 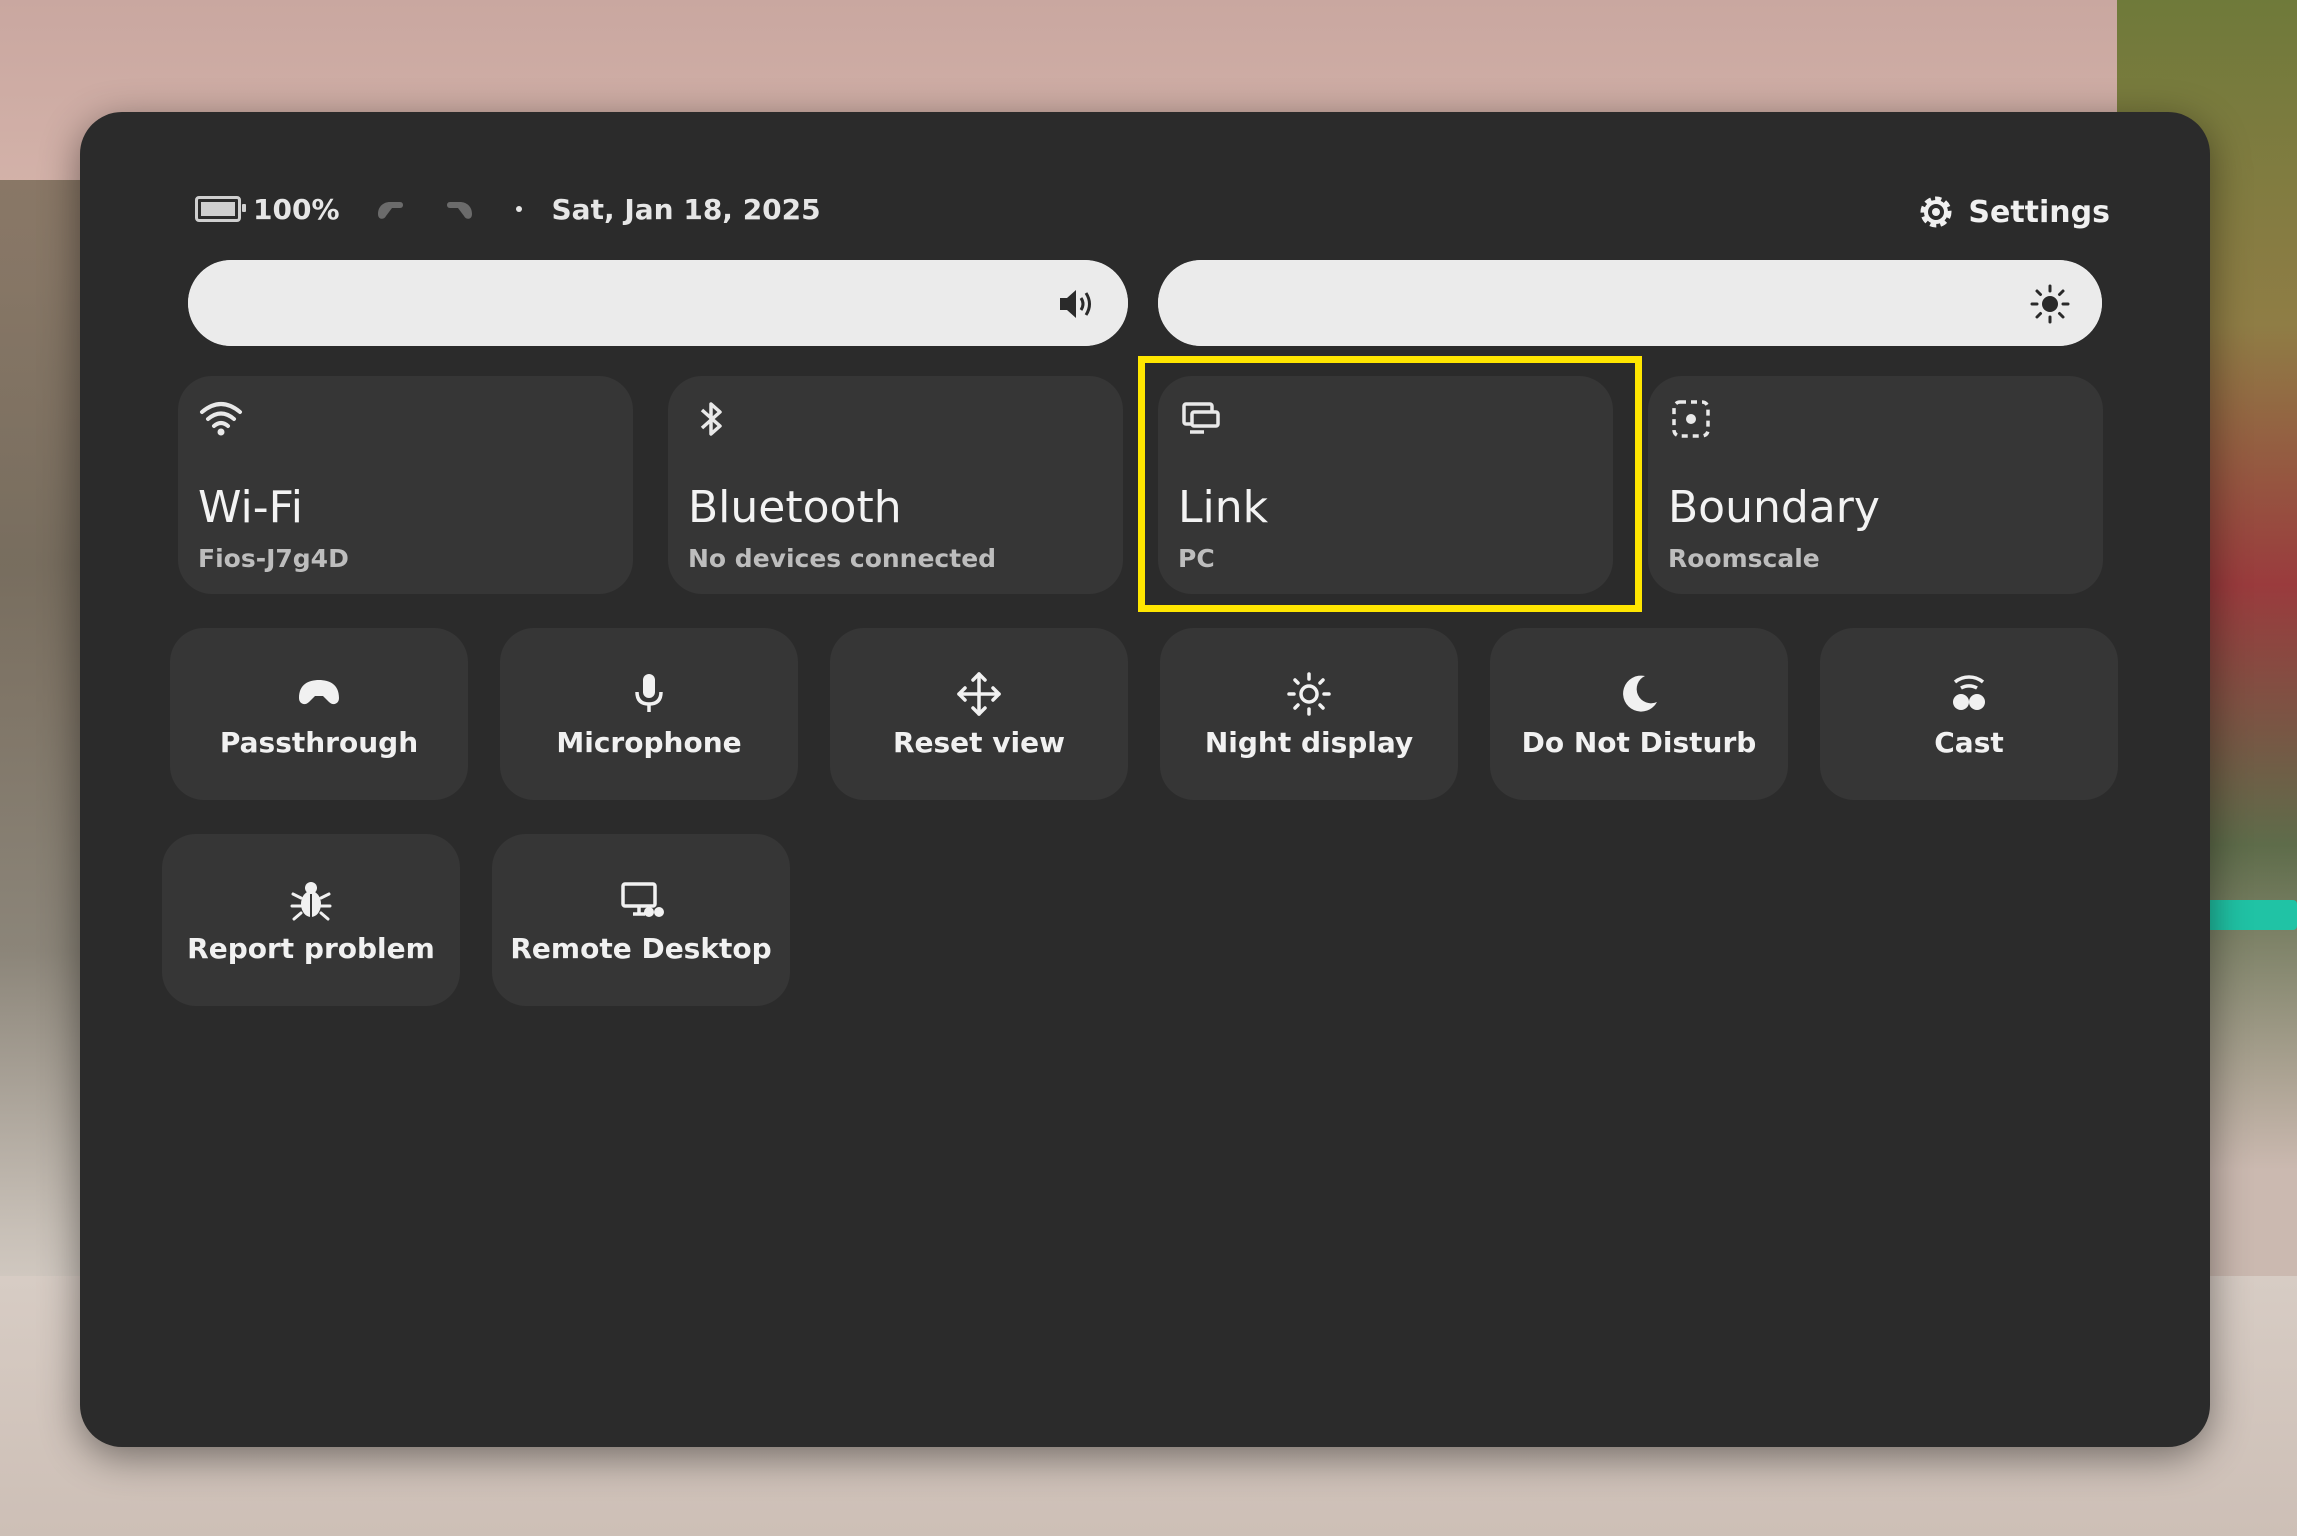 What do you see at coordinates (842, 558) in the screenshot?
I see `bluetooth-status: No devices connected` at bounding box center [842, 558].